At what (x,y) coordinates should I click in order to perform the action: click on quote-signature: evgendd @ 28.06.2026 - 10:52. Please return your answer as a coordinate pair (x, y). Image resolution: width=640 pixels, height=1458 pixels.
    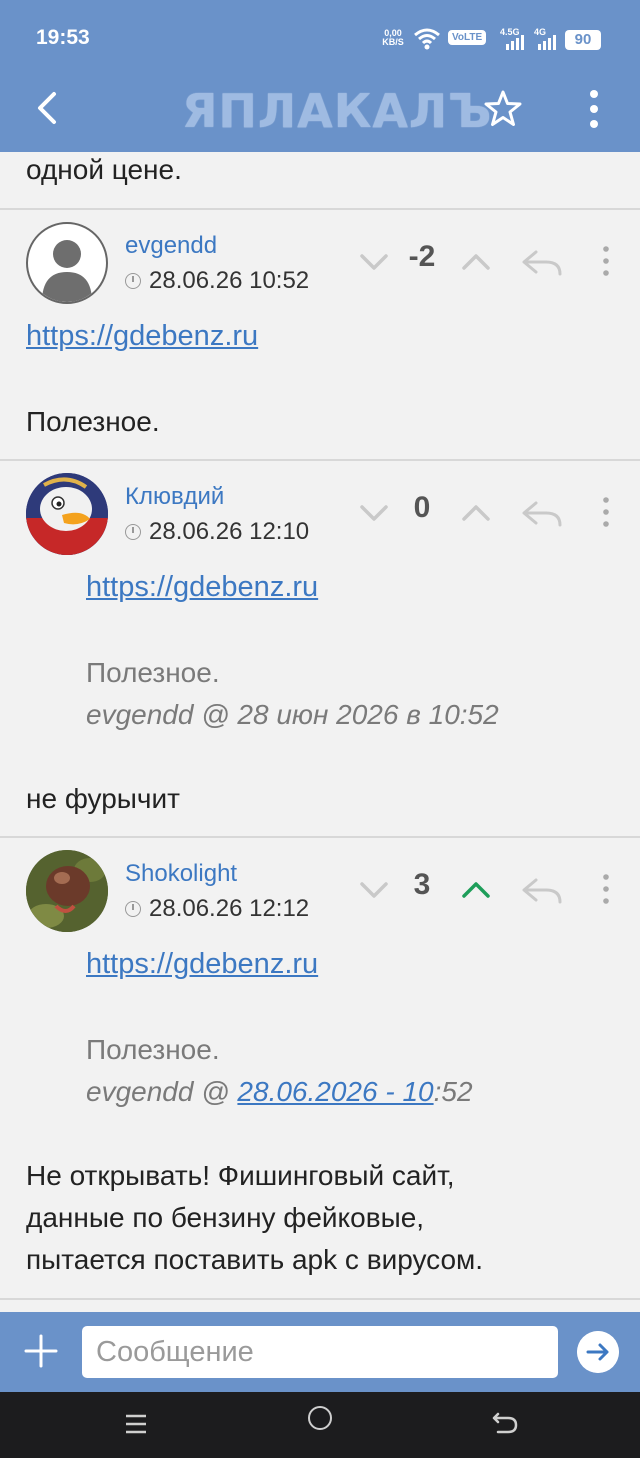
    Looking at the image, I should click on (279, 1092).